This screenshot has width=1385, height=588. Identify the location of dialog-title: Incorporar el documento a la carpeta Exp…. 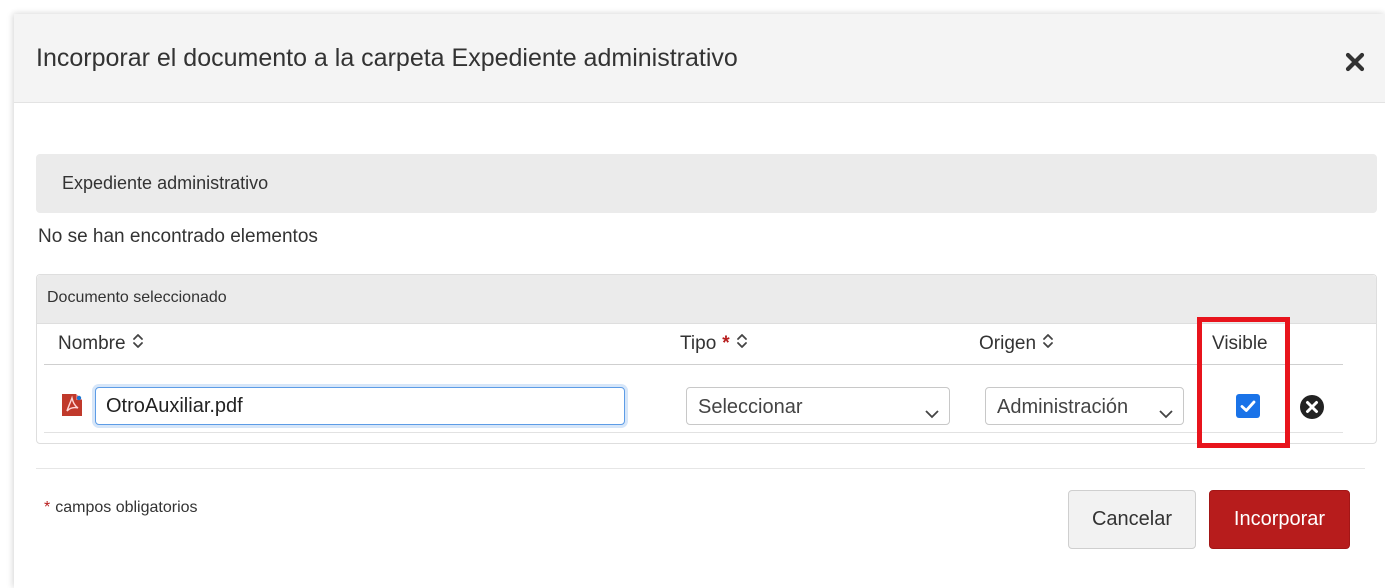
(387, 58).